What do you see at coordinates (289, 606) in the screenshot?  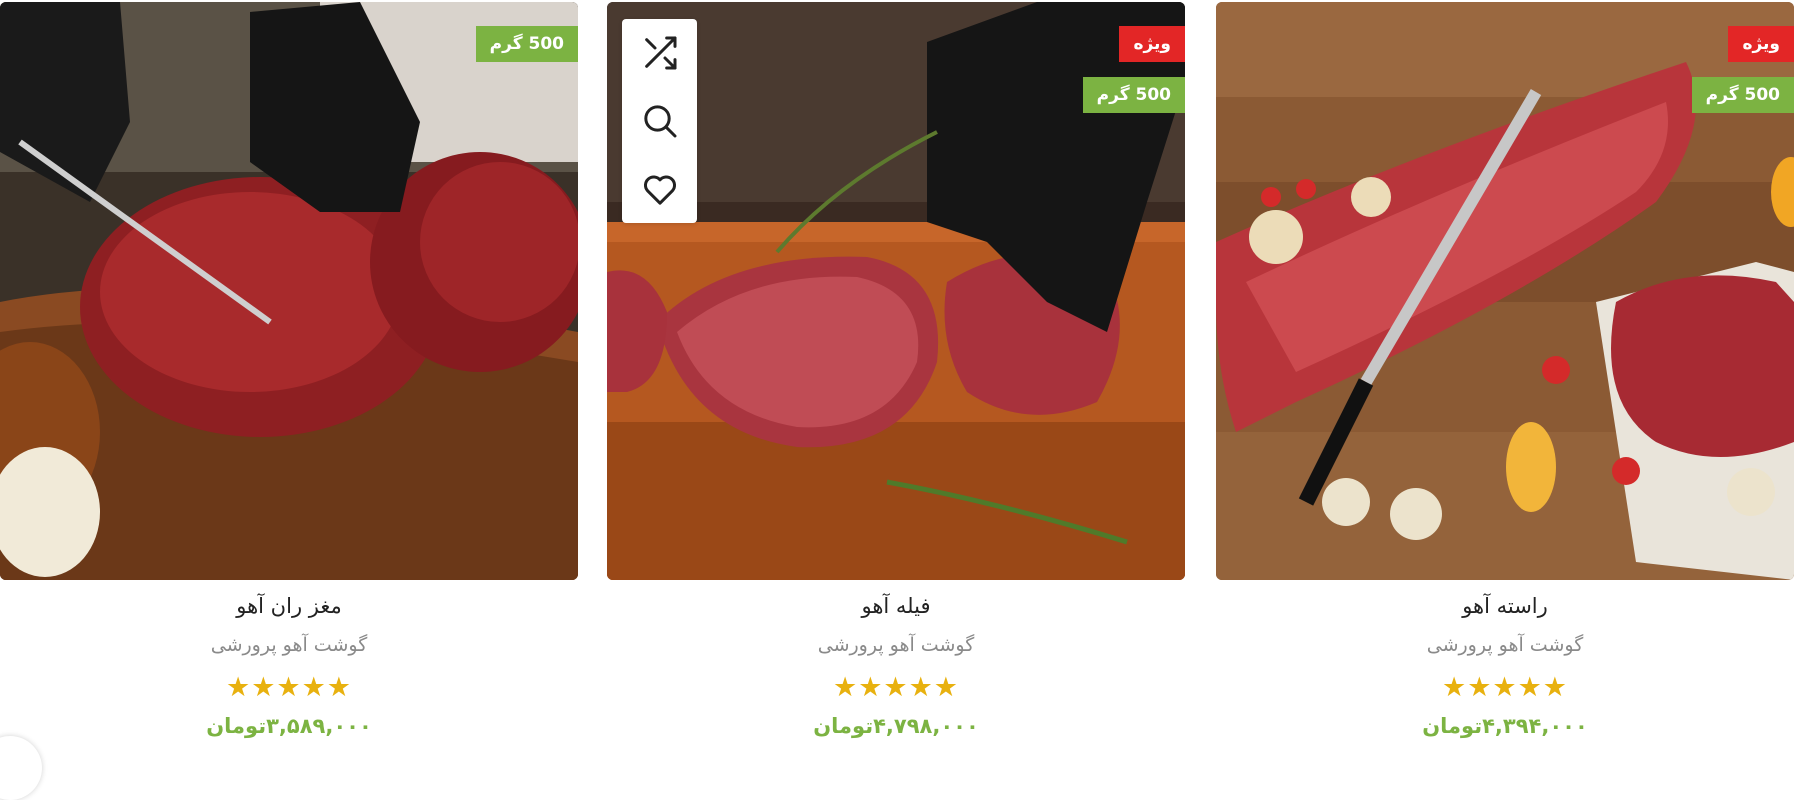 I see `product-title: مغز ران آهو` at bounding box center [289, 606].